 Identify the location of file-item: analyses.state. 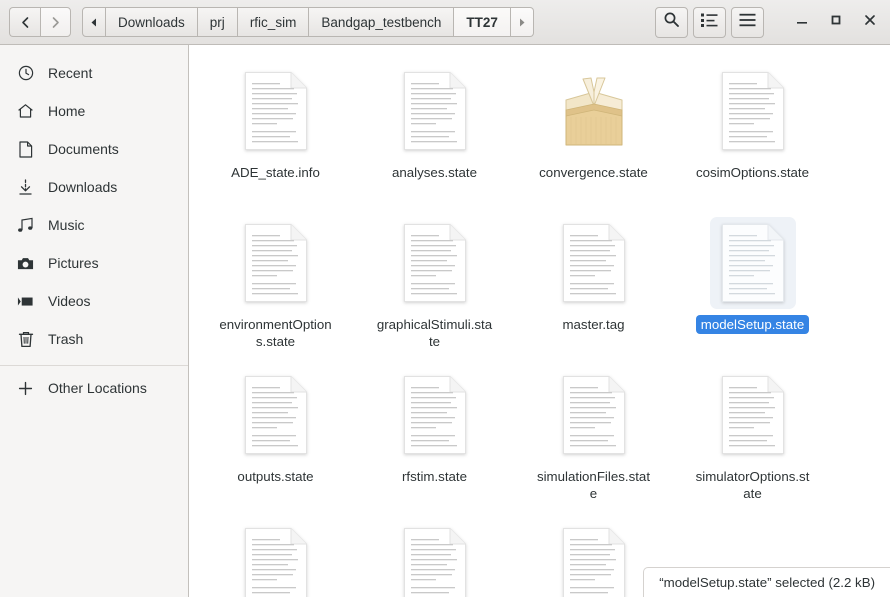
(434, 131).